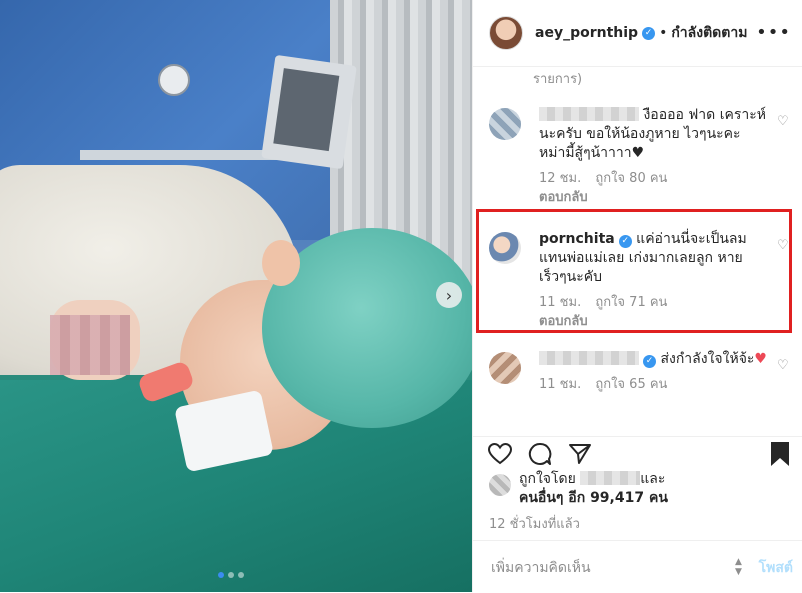 This screenshot has height=593, width=802. I want to click on post-timestamp: 12 ชั่วโมงที่แล้ว, so click(534, 523).